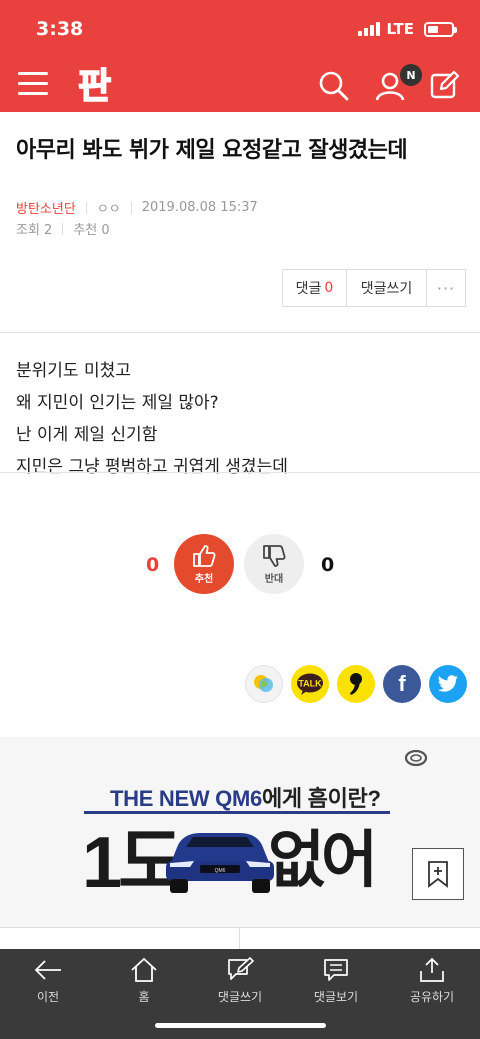  I want to click on battery-icon, so click(440, 29).